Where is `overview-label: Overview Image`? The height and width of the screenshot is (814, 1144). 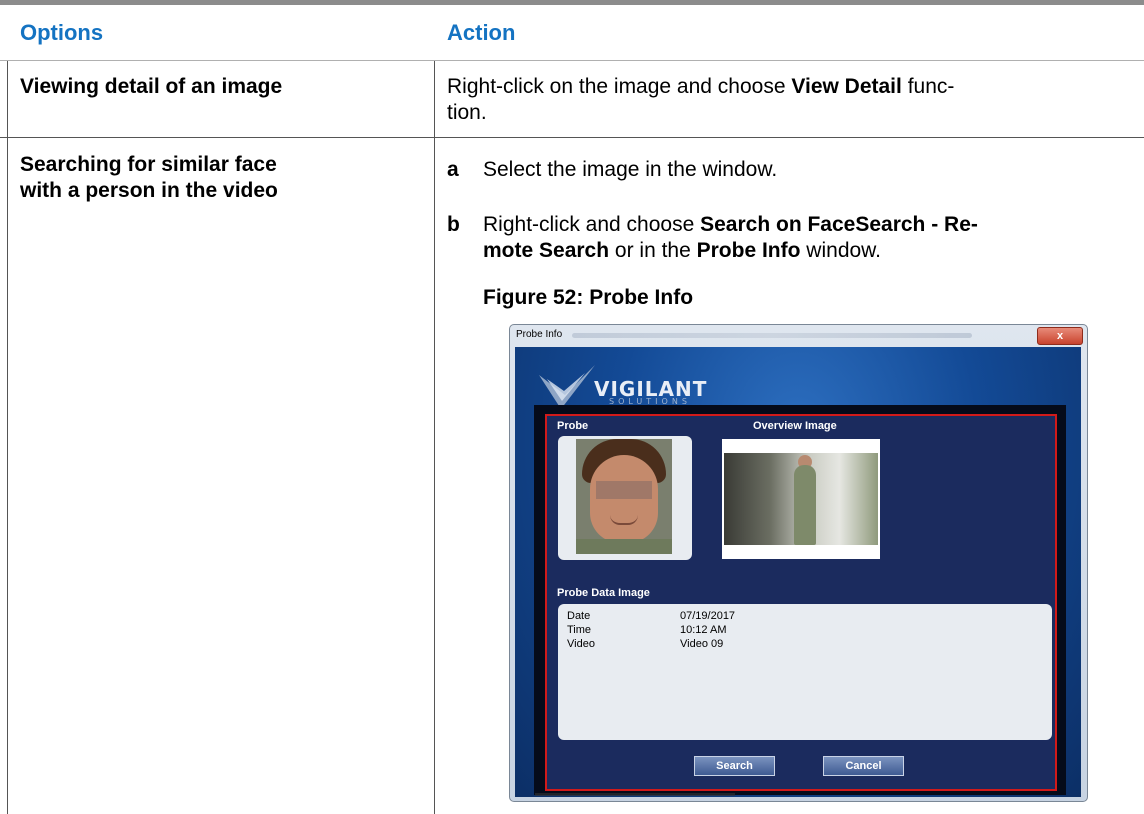 overview-label: Overview Image is located at coordinates (795, 426).